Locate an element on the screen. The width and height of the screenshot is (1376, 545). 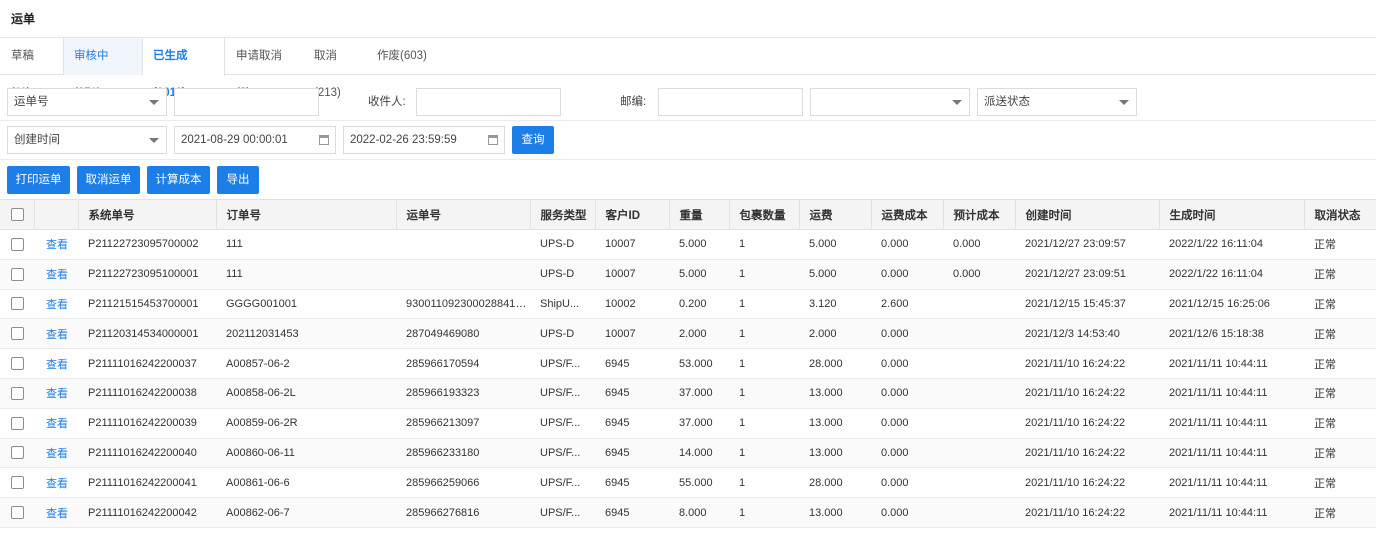
cell-service-type: UPS-D is located at coordinates (562, 334).